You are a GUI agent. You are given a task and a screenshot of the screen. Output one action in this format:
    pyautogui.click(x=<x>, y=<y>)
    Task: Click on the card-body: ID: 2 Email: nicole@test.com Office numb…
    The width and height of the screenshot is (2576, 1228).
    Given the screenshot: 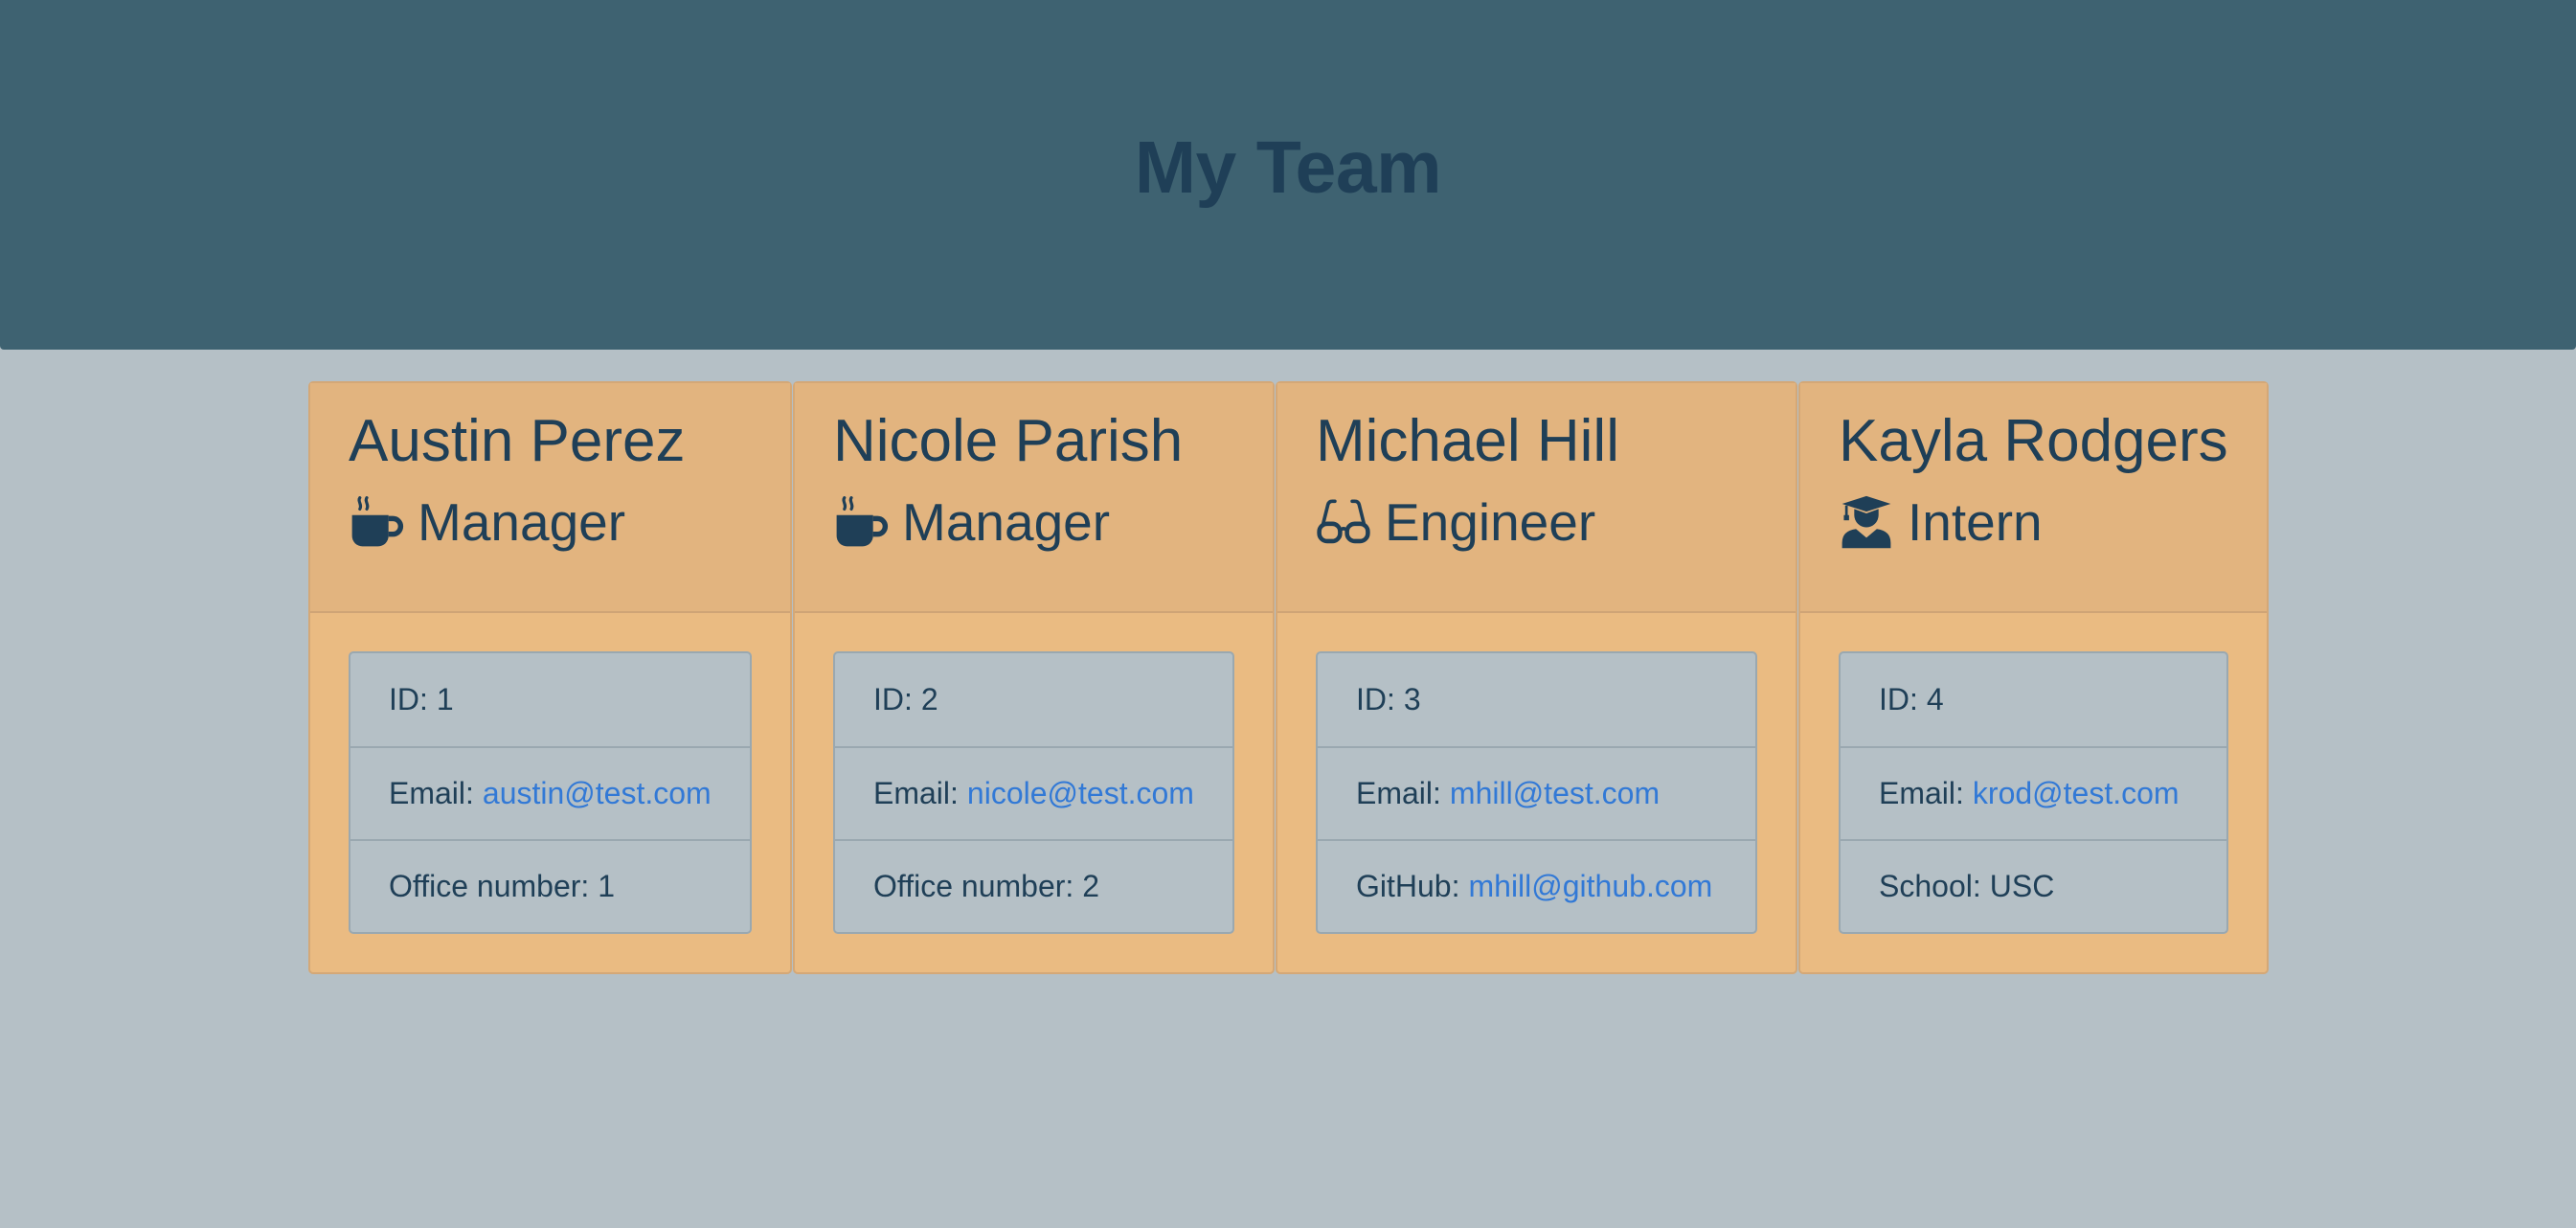 What is the action you would take?
    pyautogui.click(x=1034, y=774)
    